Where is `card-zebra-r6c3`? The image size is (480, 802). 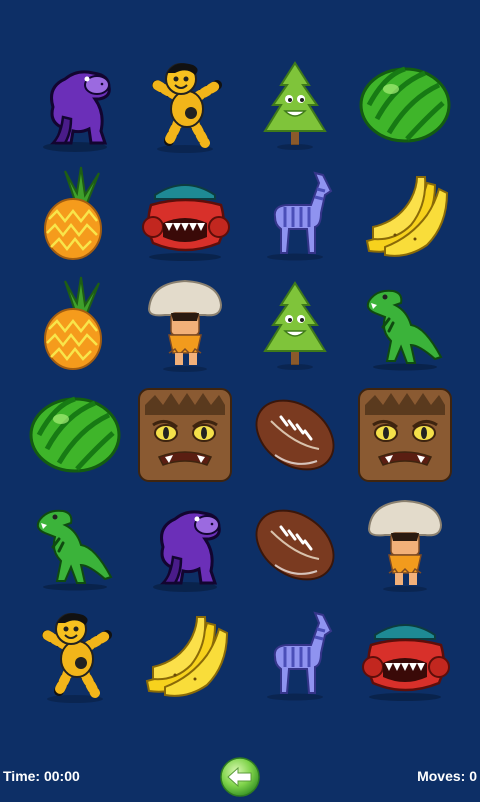 card-zebra-r6c3 is located at coordinates (295, 655).